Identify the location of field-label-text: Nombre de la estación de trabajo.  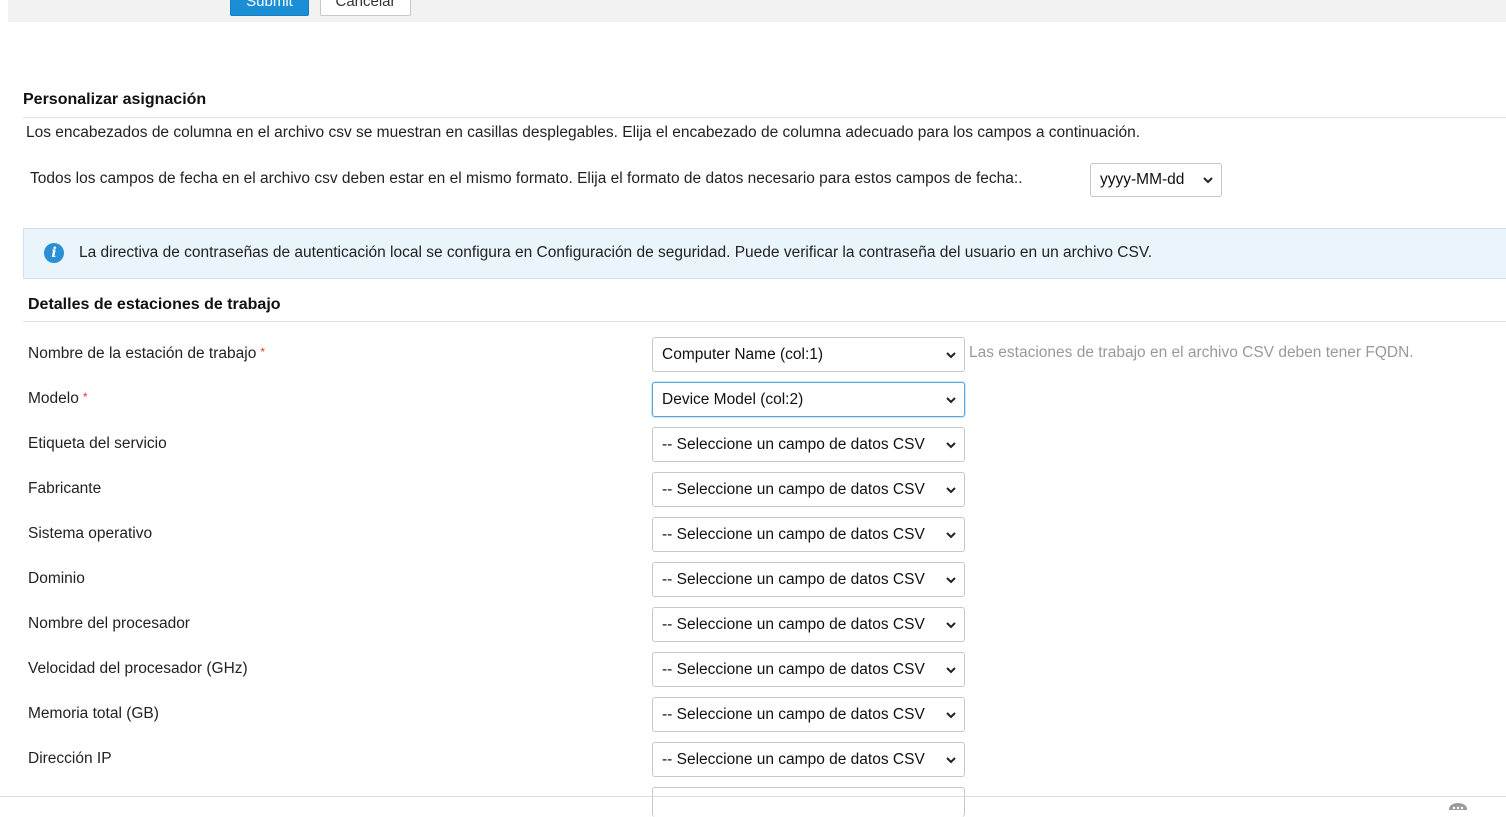
(142, 353).